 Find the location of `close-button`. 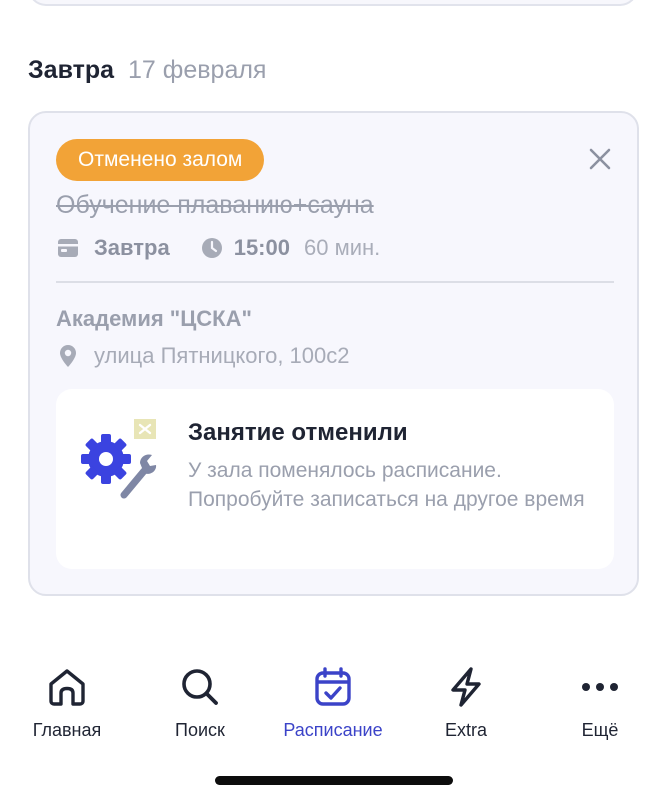

close-button is located at coordinates (600, 159).